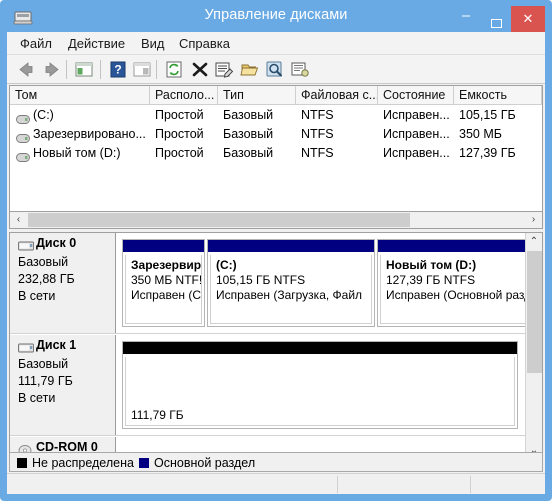 This screenshot has width=552, height=501. Describe the element at coordinates (533, 220) in the screenshot. I see `scroll-right-icon: ›` at that location.